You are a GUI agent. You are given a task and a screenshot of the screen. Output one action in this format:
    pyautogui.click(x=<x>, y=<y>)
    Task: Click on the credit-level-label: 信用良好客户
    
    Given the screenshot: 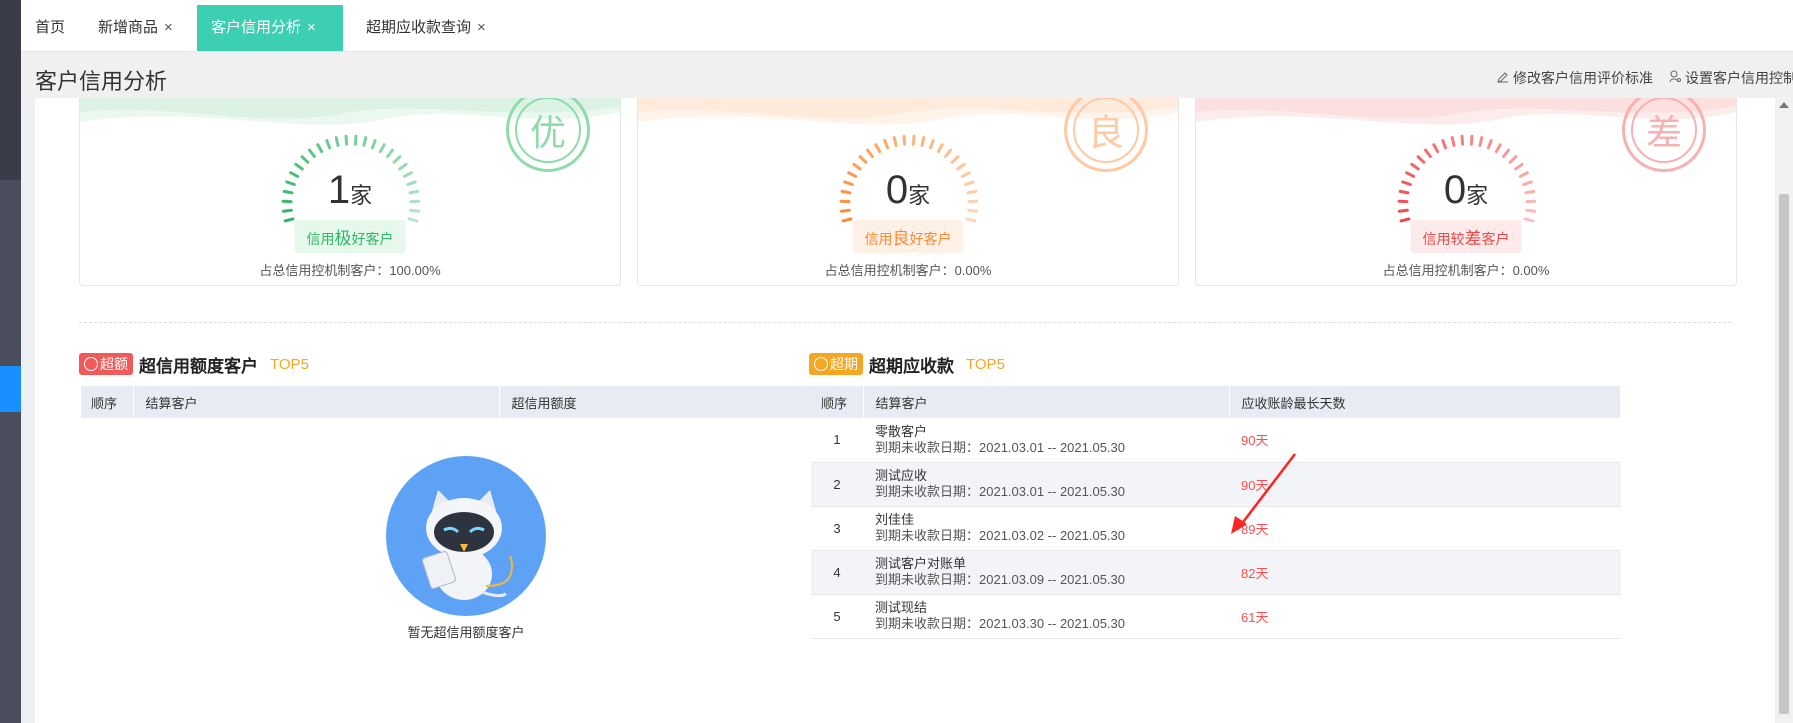 What is the action you would take?
    pyautogui.click(x=908, y=236)
    